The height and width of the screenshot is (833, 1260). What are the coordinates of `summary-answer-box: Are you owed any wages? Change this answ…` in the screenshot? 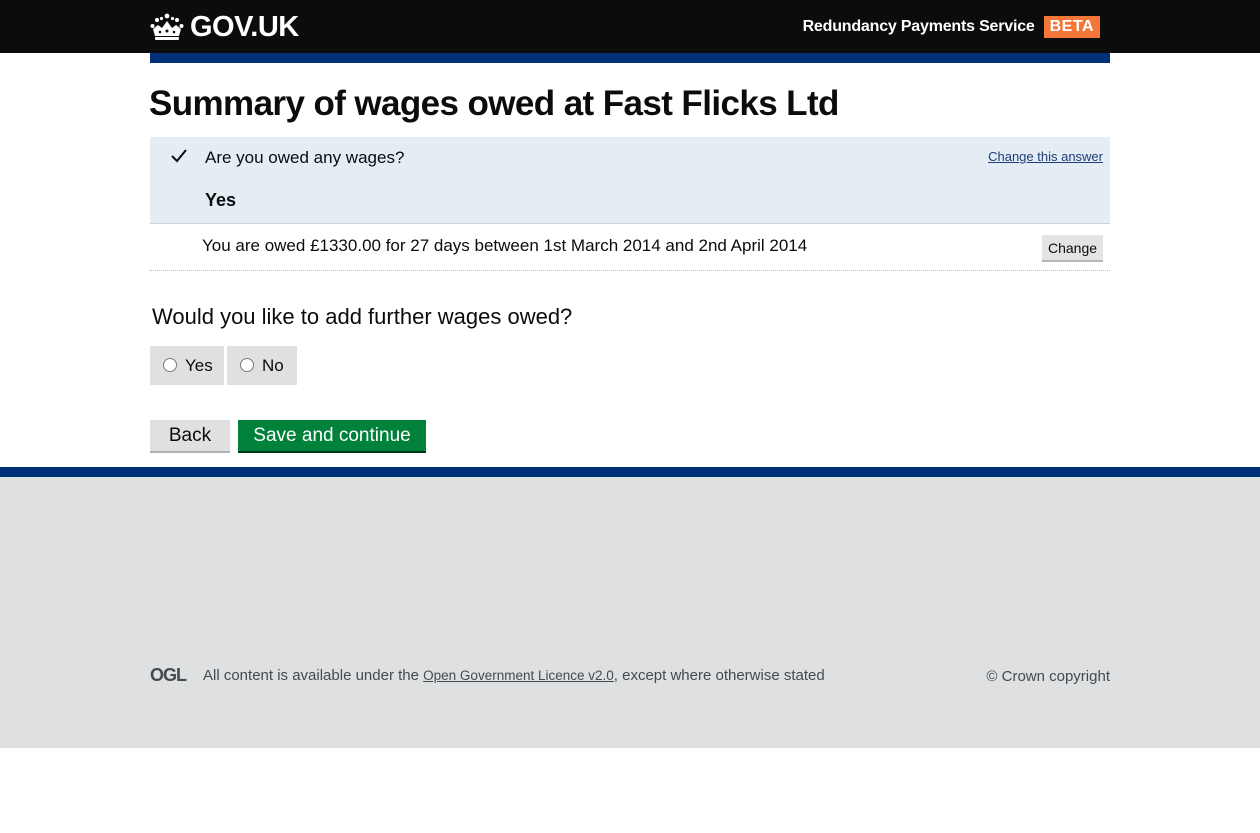 It's located at (630, 180).